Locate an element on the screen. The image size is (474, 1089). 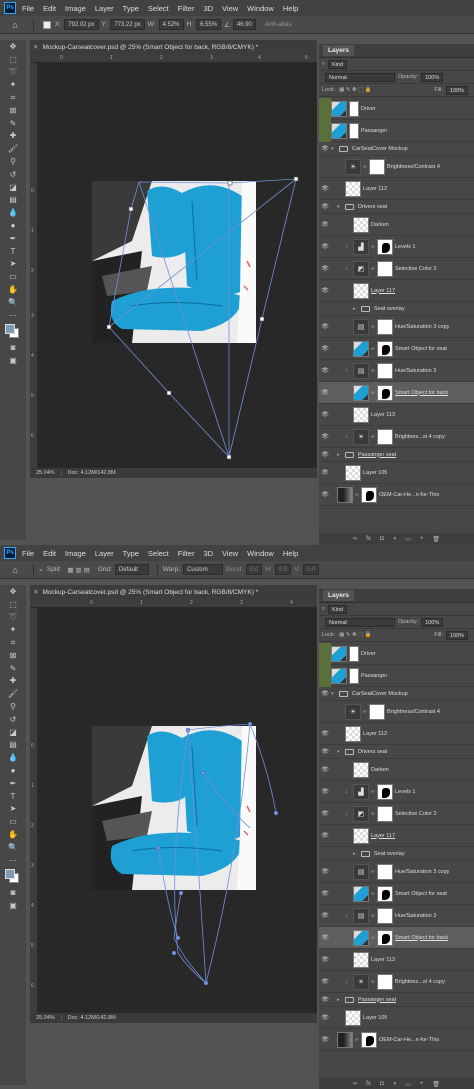
ruler-horizontal: 0 1 2 3 4 5 is located at coordinates (173, 58).